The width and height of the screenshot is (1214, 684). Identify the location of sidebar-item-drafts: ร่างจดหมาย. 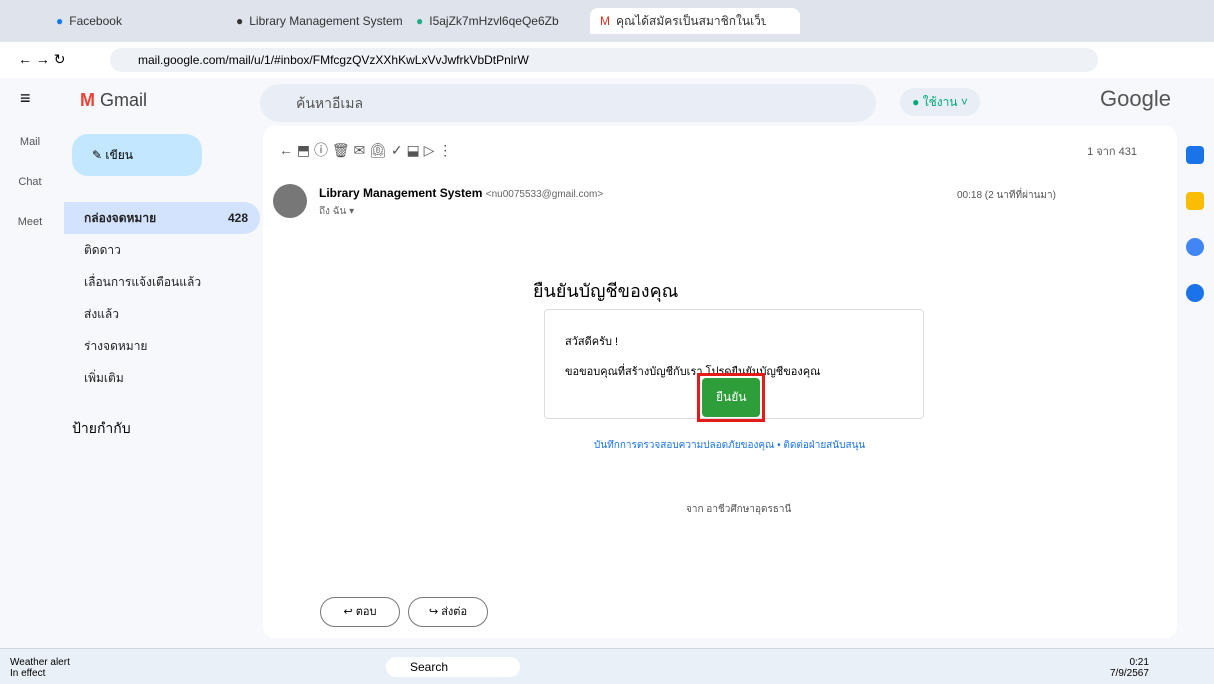
(162, 346).